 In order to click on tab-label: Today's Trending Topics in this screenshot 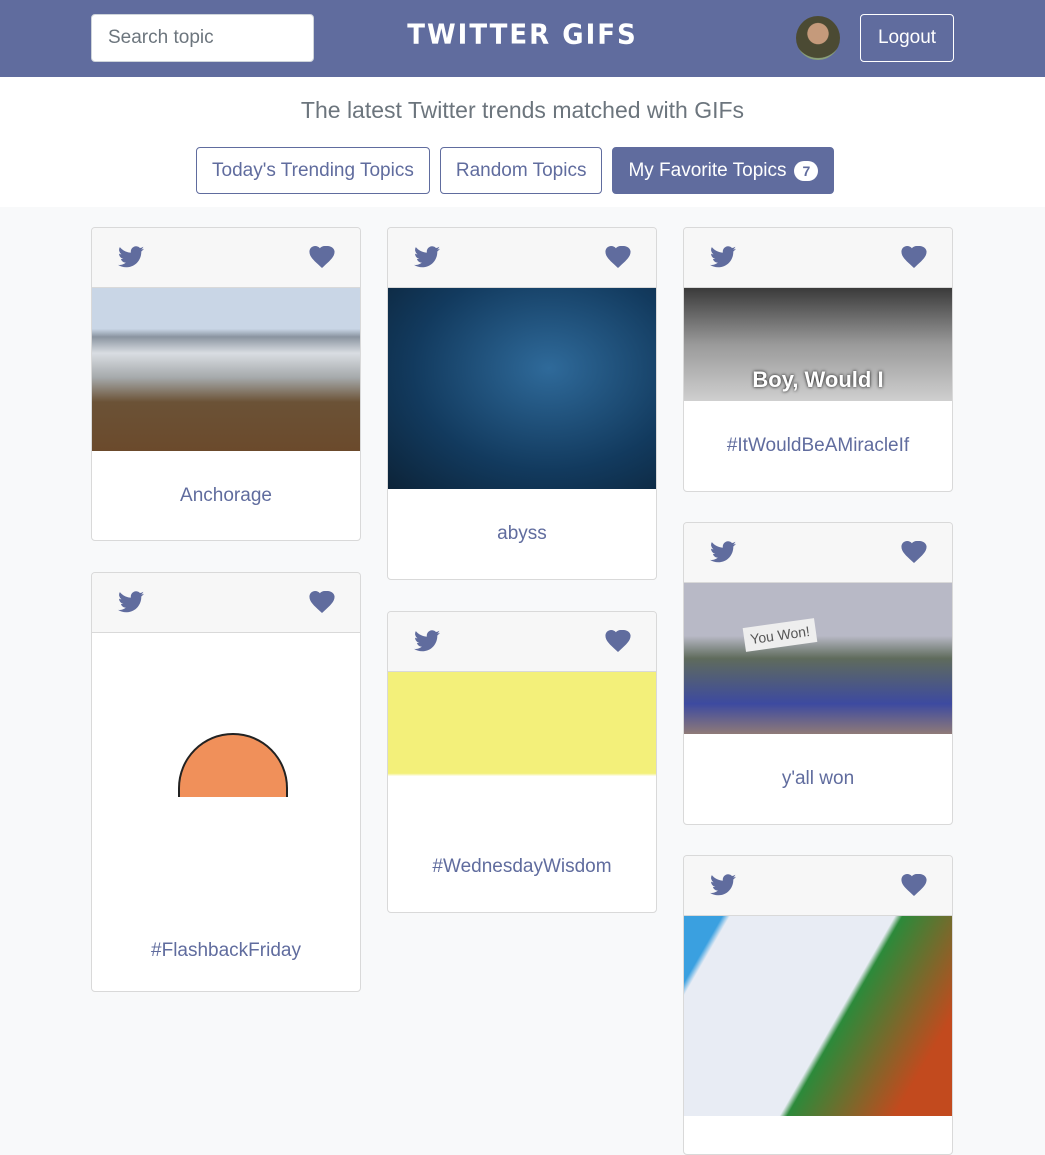, I will do `click(313, 170)`.